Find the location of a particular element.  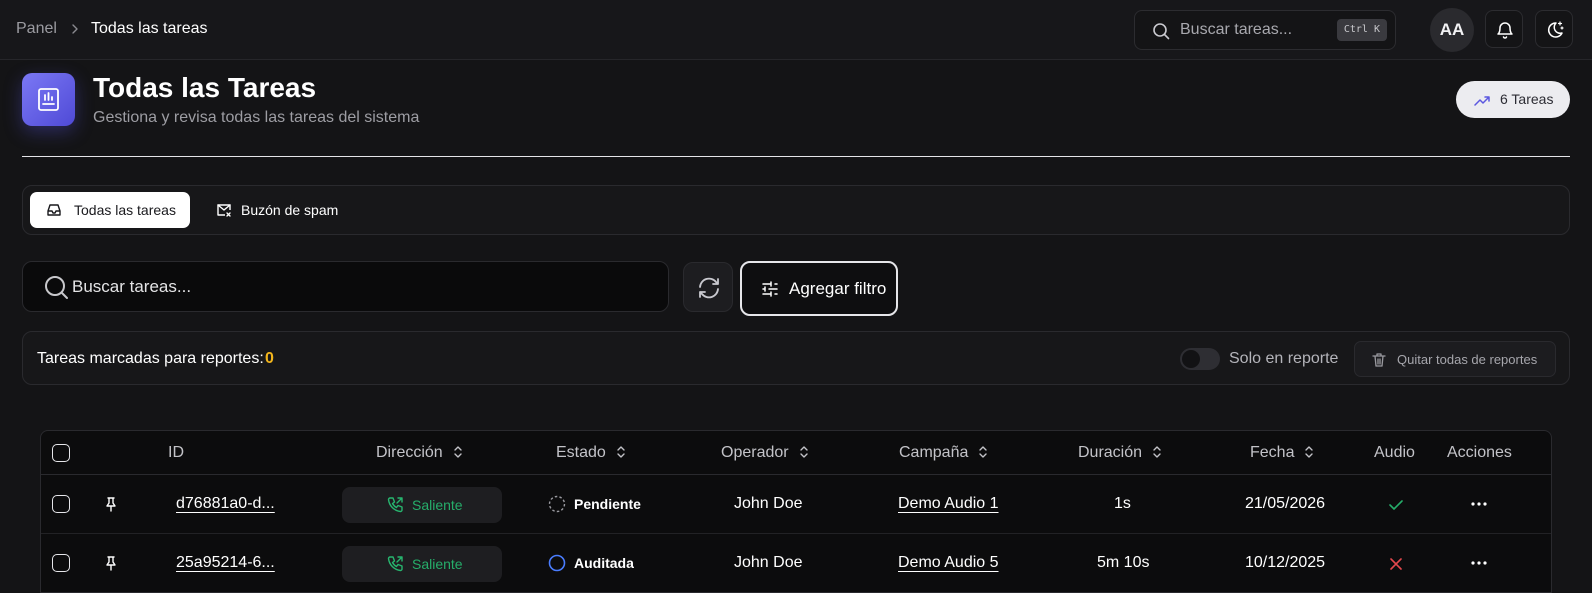

column-campaign-label: Campaña is located at coordinates (934, 452).